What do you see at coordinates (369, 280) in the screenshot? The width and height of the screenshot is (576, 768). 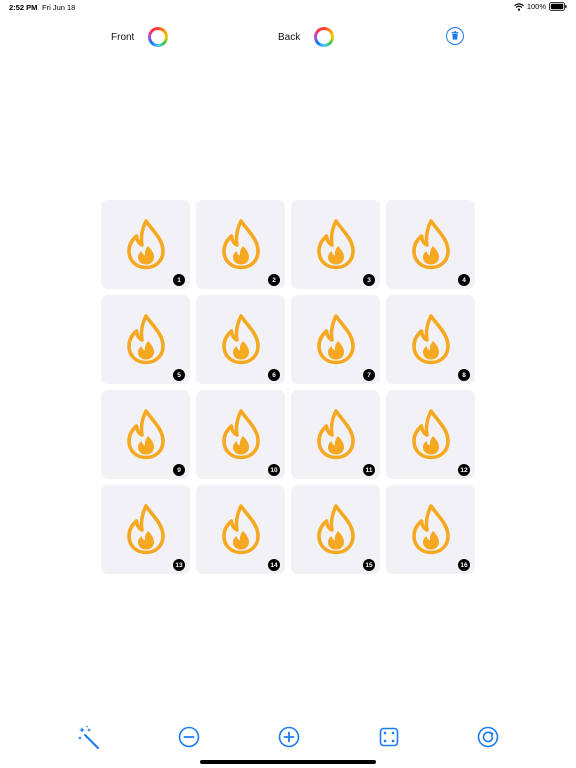 I see `tile-number-badge: 3` at bounding box center [369, 280].